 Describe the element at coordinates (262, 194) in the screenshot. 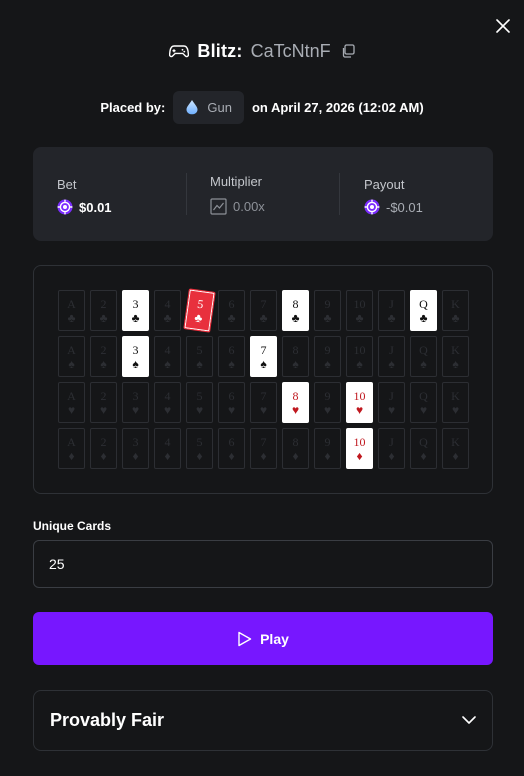

I see `multiplier-stat: Multiplier 0.00x` at that location.